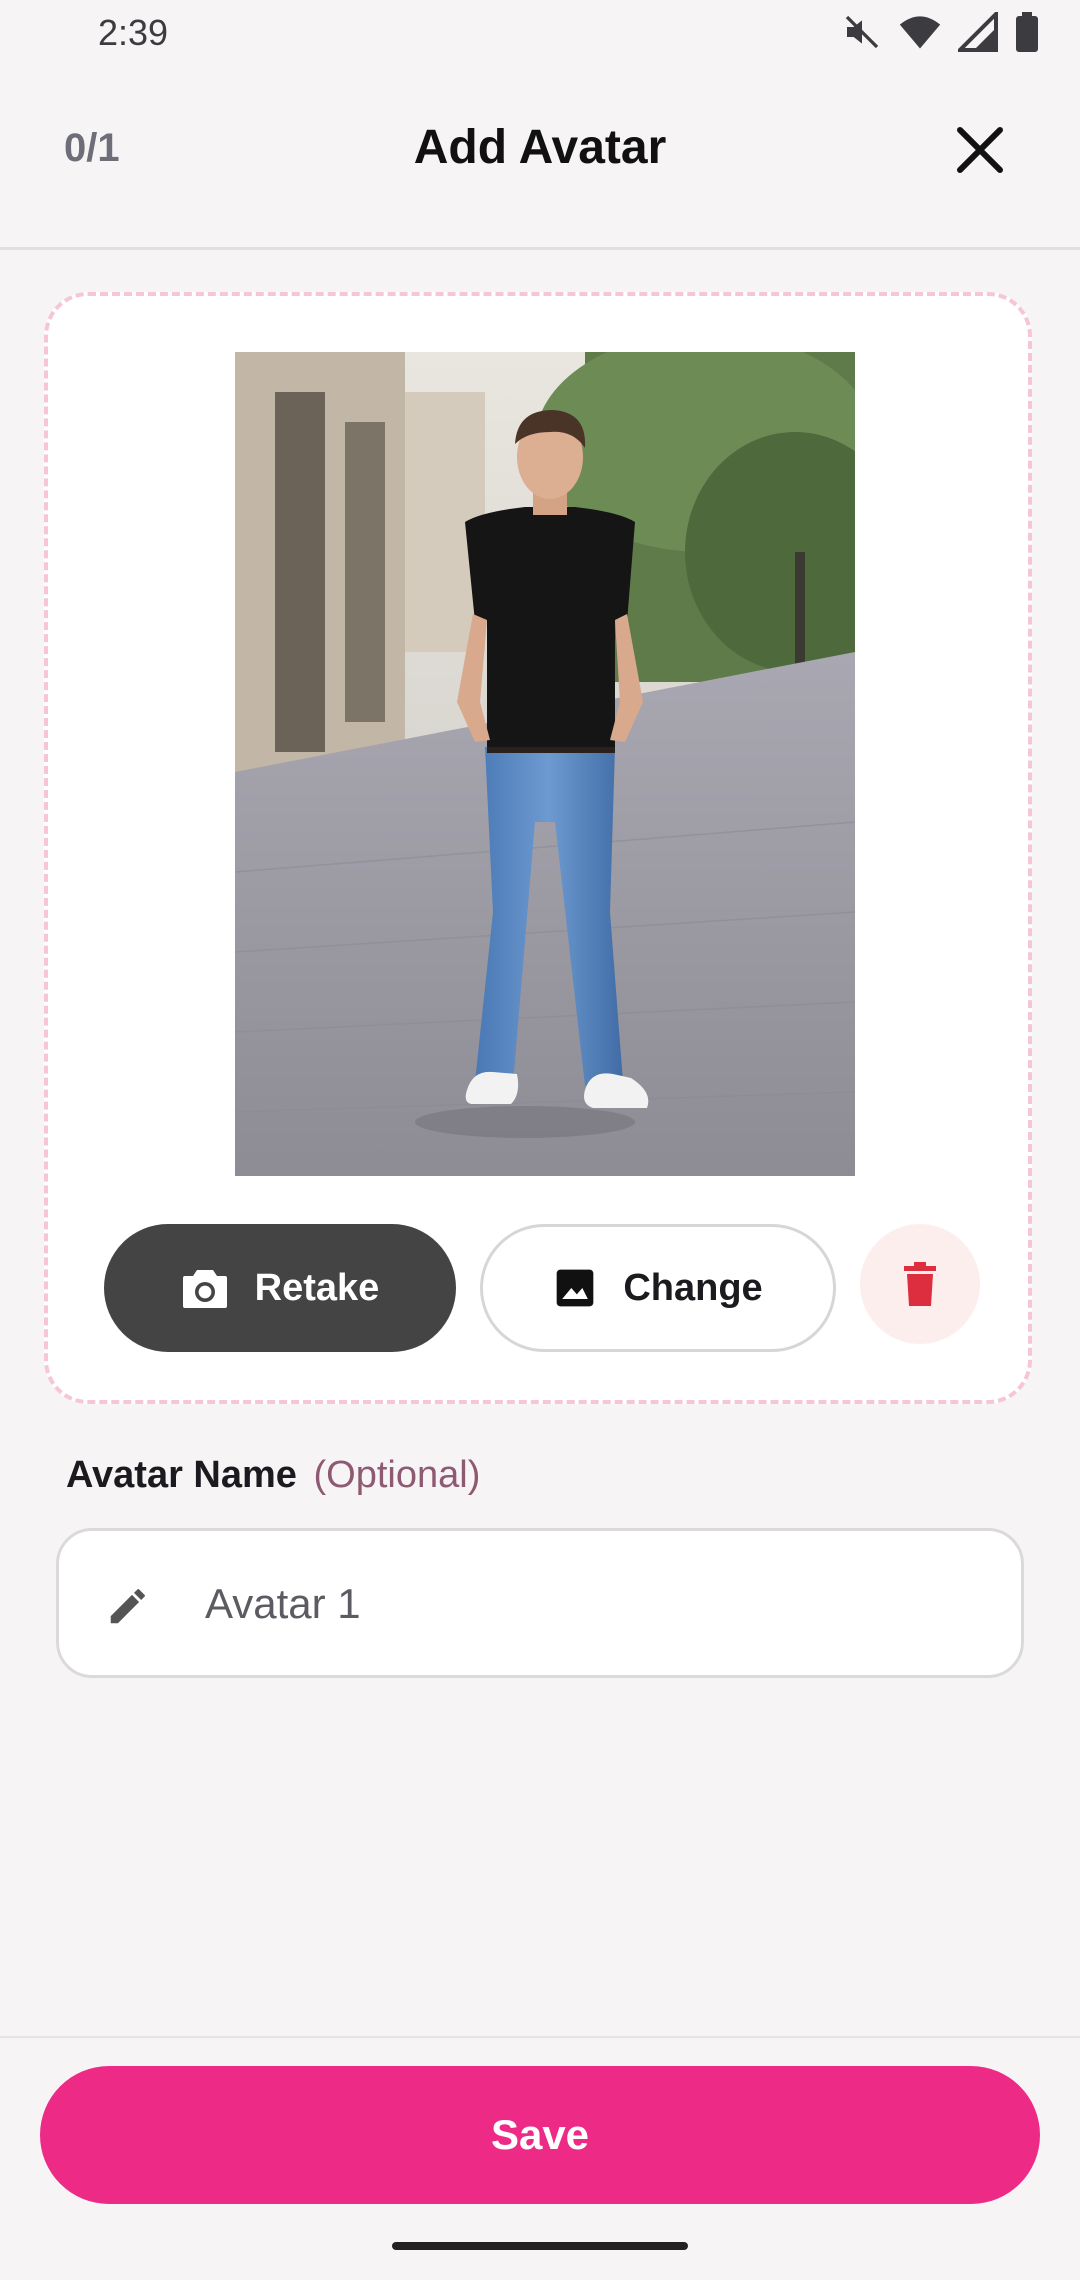 Image resolution: width=1080 pixels, height=2280 pixels. I want to click on page-title: Add Avatar, so click(540, 147).